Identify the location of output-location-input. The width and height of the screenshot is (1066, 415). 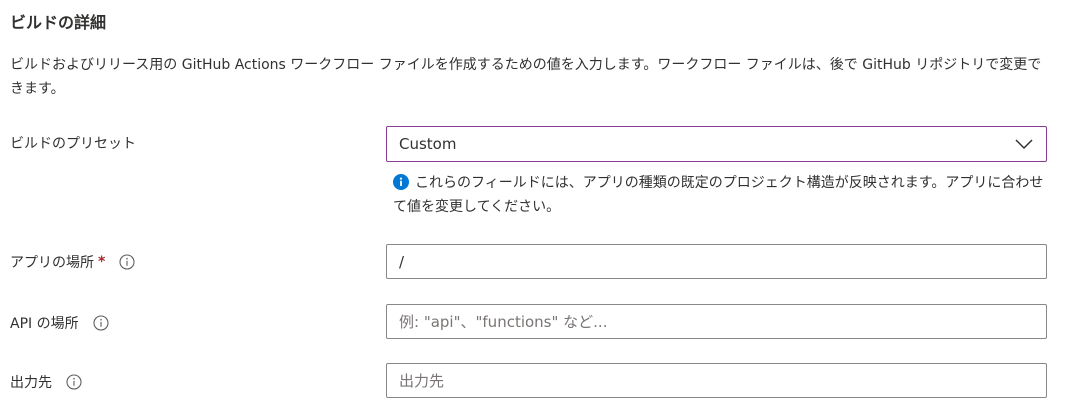
(716, 380).